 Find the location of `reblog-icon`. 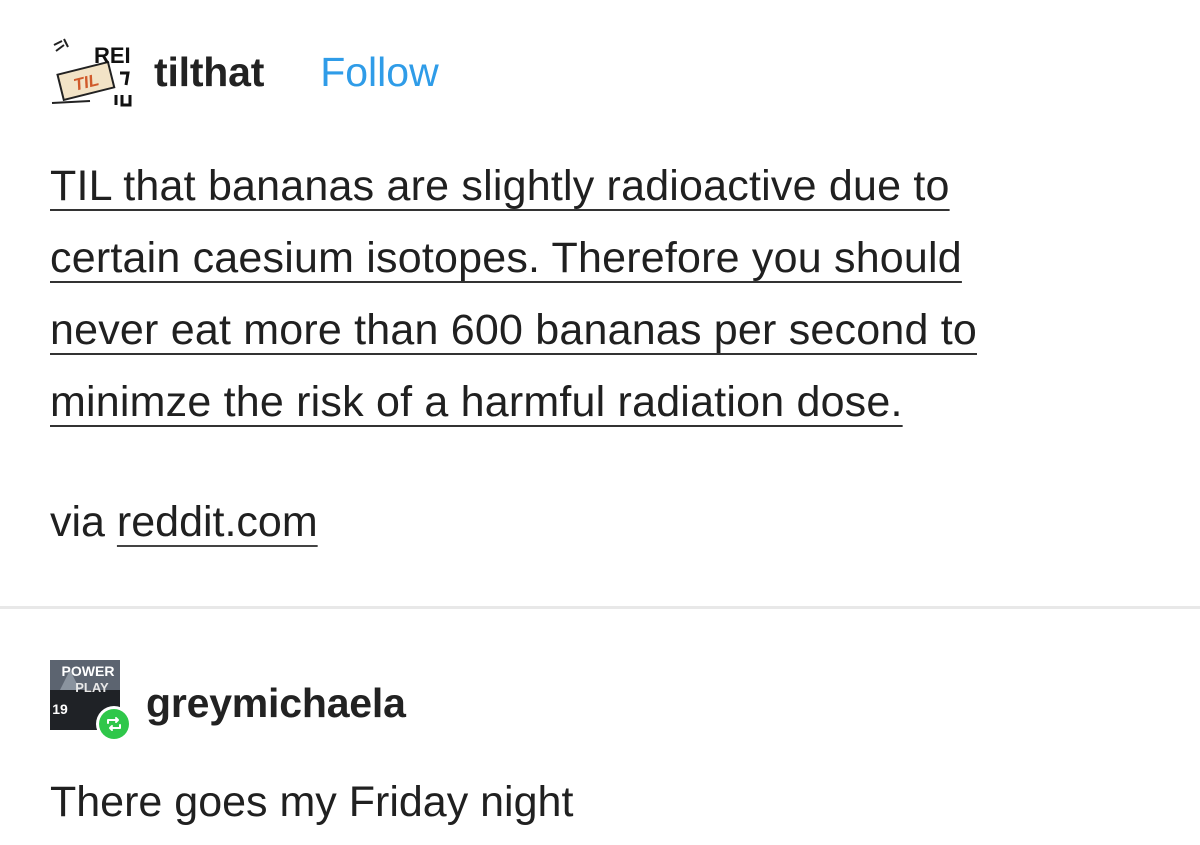

reblog-icon is located at coordinates (114, 724).